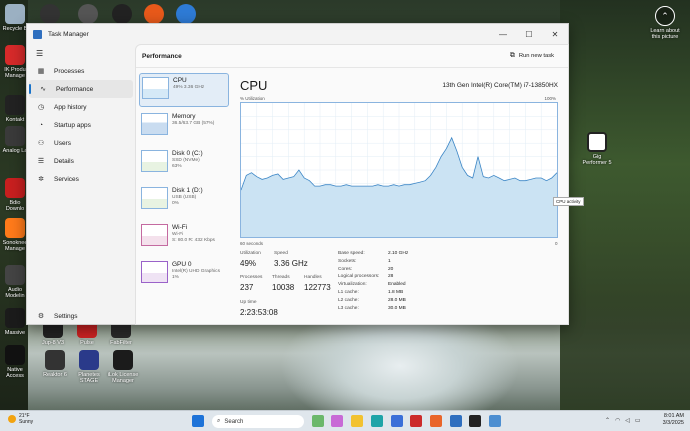  Describe the element at coordinates (475, 421) in the screenshot. I see `gig-performer-taskbar-icon` at that location.